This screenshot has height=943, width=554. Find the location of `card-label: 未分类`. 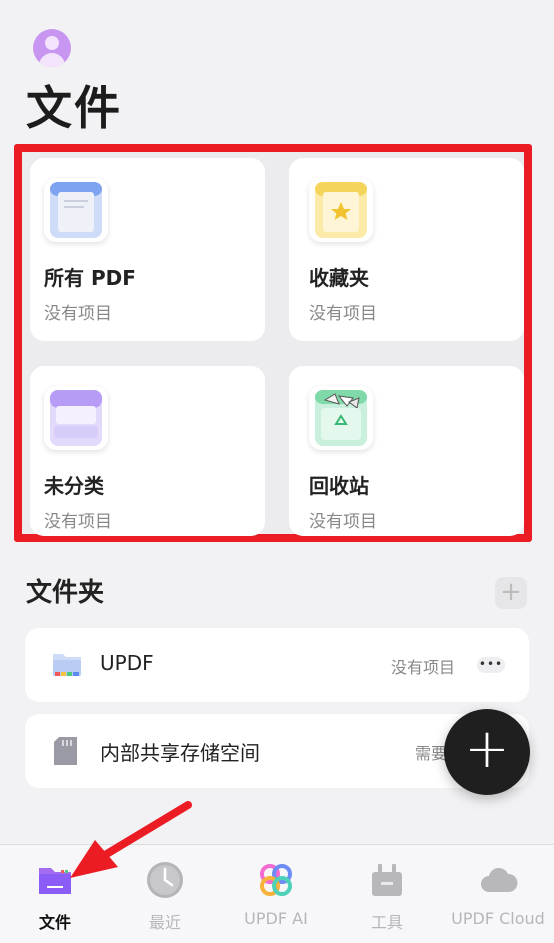

card-label: 未分类 is located at coordinates (74, 486).